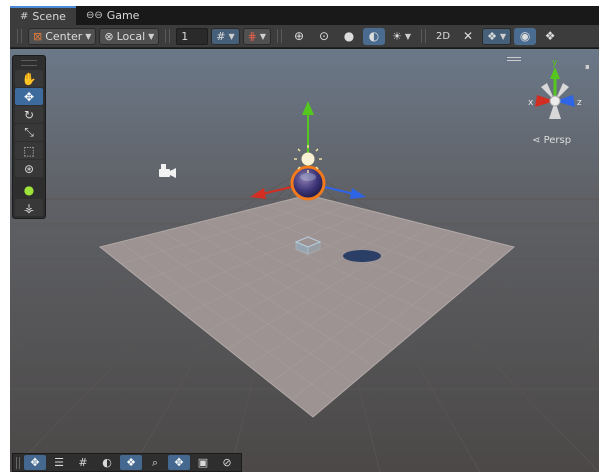 This screenshot has height=472, width=599. Describe the element at coordinates (94, 15) in the screenshot. I see `gamepad-icon: ⊖⊖` at that location.